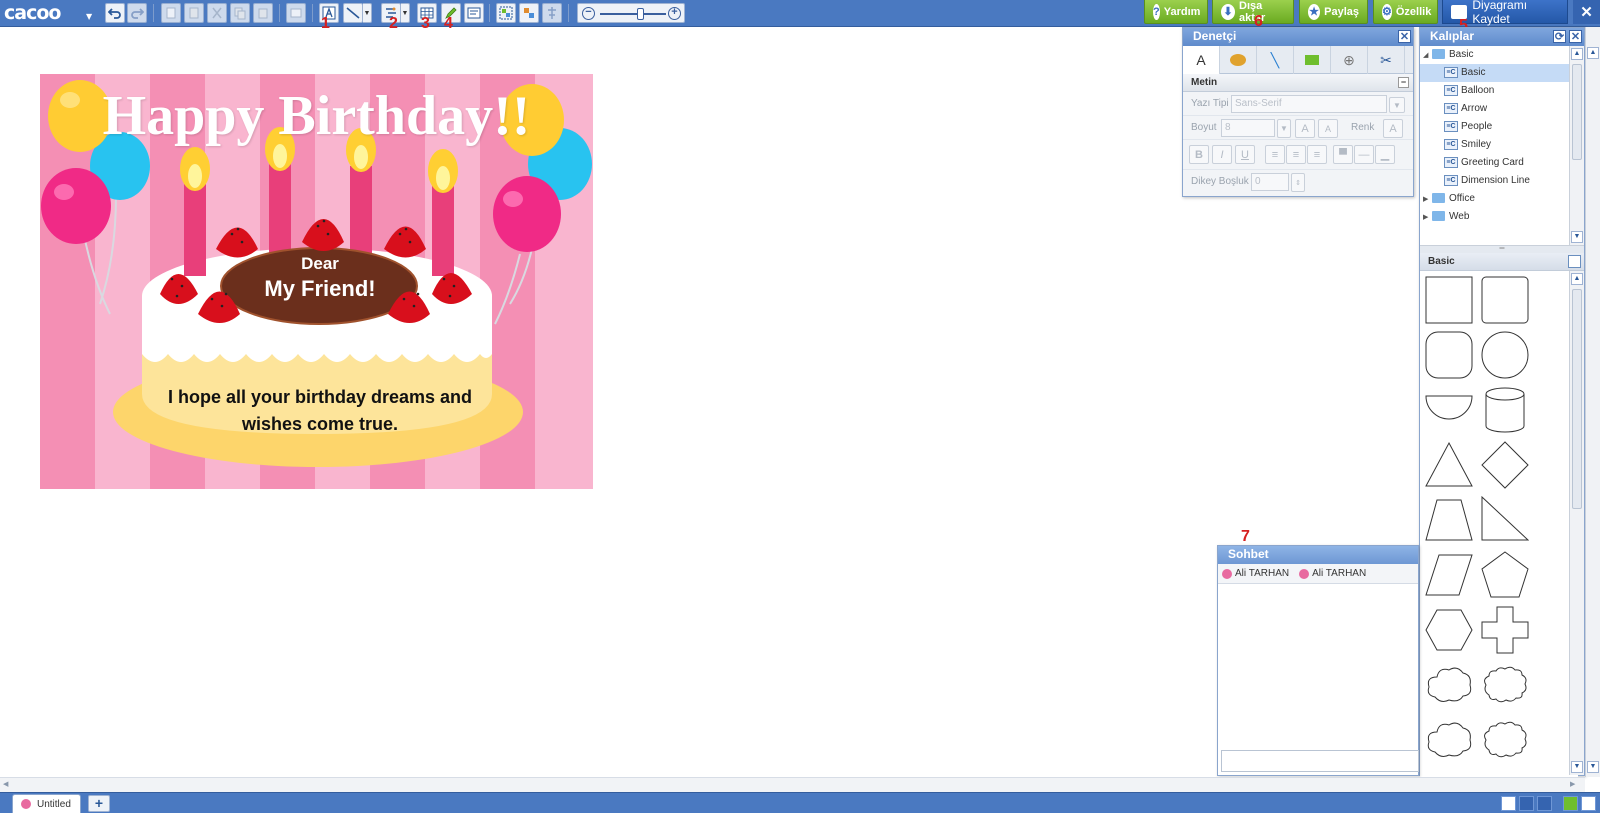  I want to click on shape-rounded-rectangle, so click(1505, 300).